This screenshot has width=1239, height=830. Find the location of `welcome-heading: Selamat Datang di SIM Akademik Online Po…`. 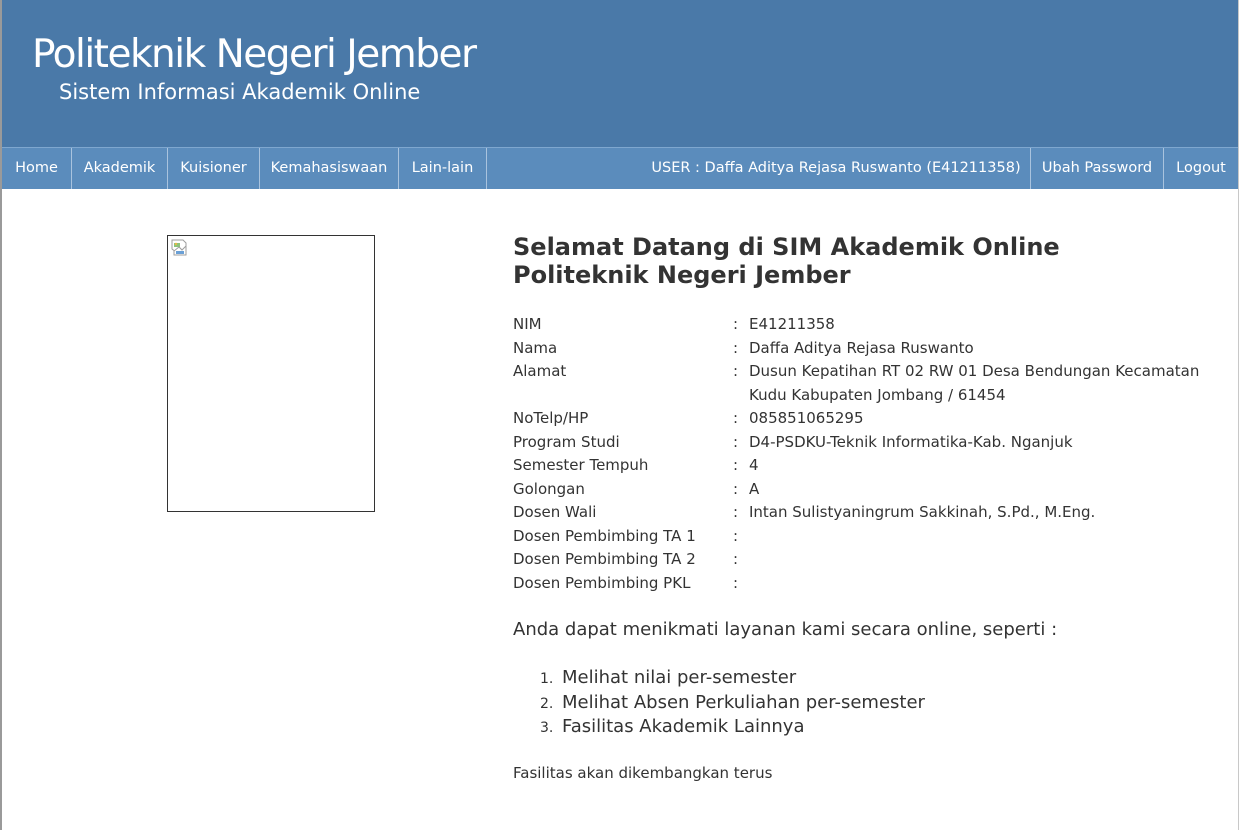

welcome-heading: Selamat Datang di SIM Akademik Online Po… is located at coordinates (786, 261).